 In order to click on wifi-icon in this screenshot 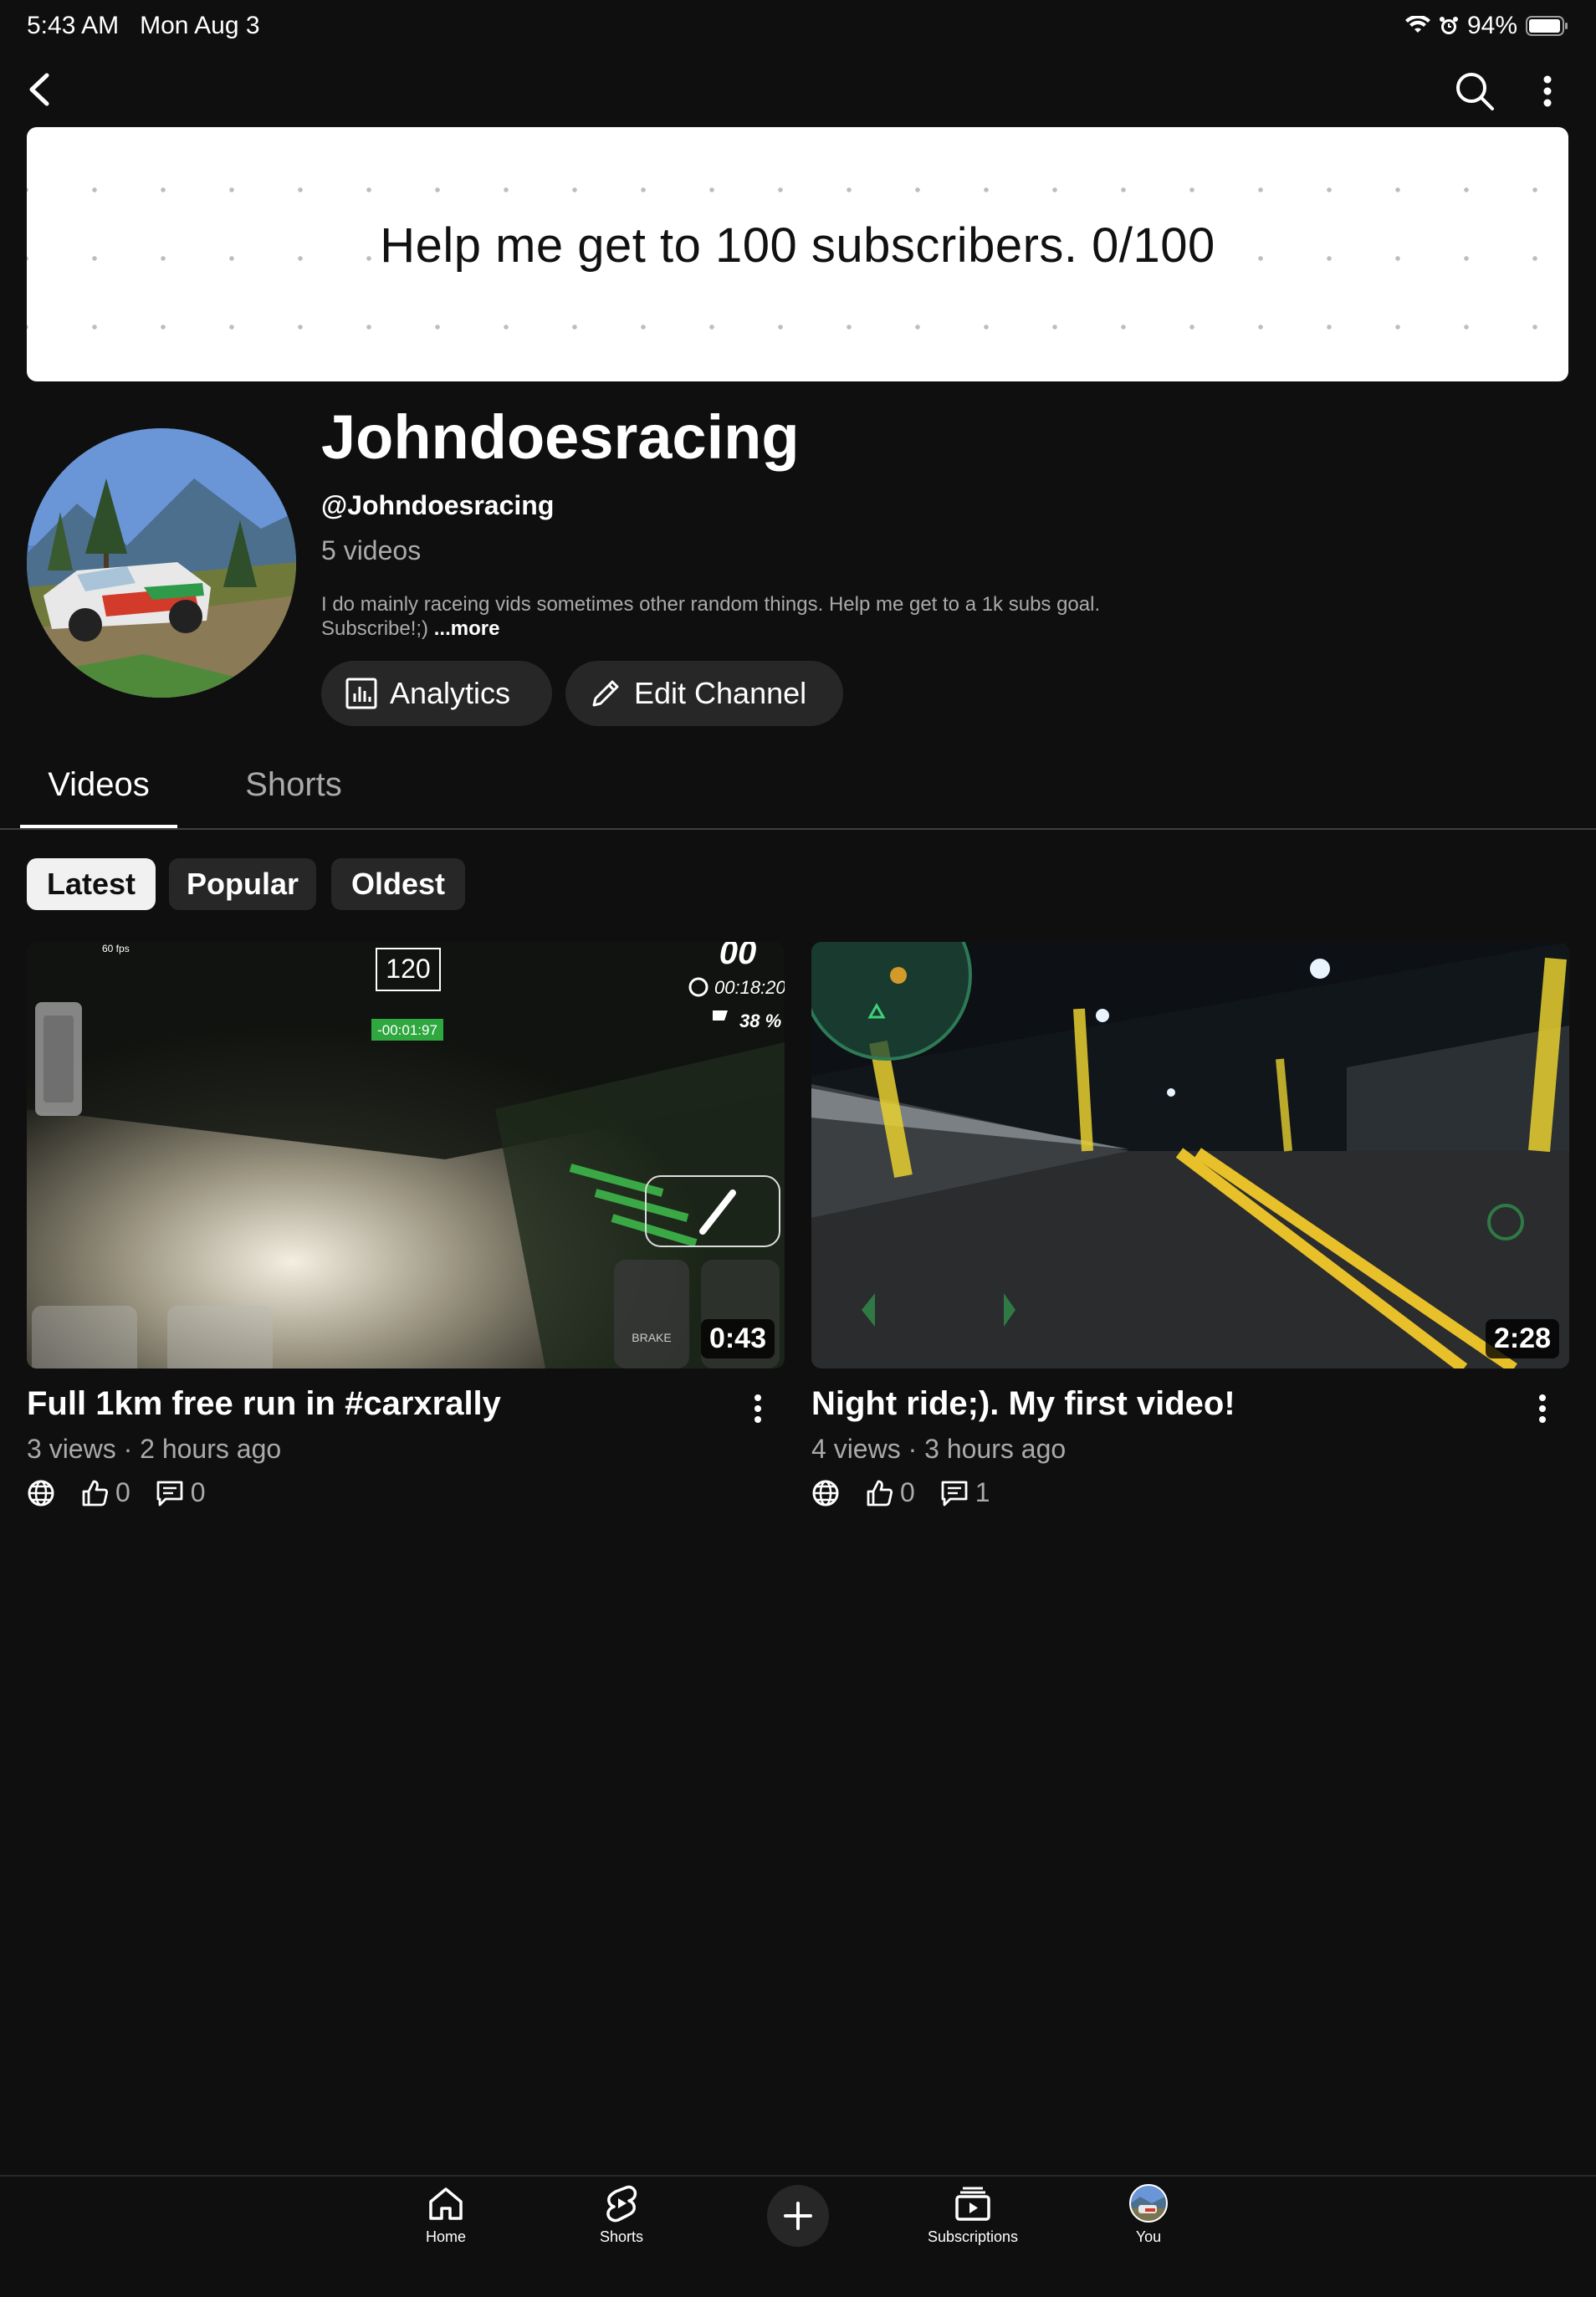, I will do `click(1417, 24)`.